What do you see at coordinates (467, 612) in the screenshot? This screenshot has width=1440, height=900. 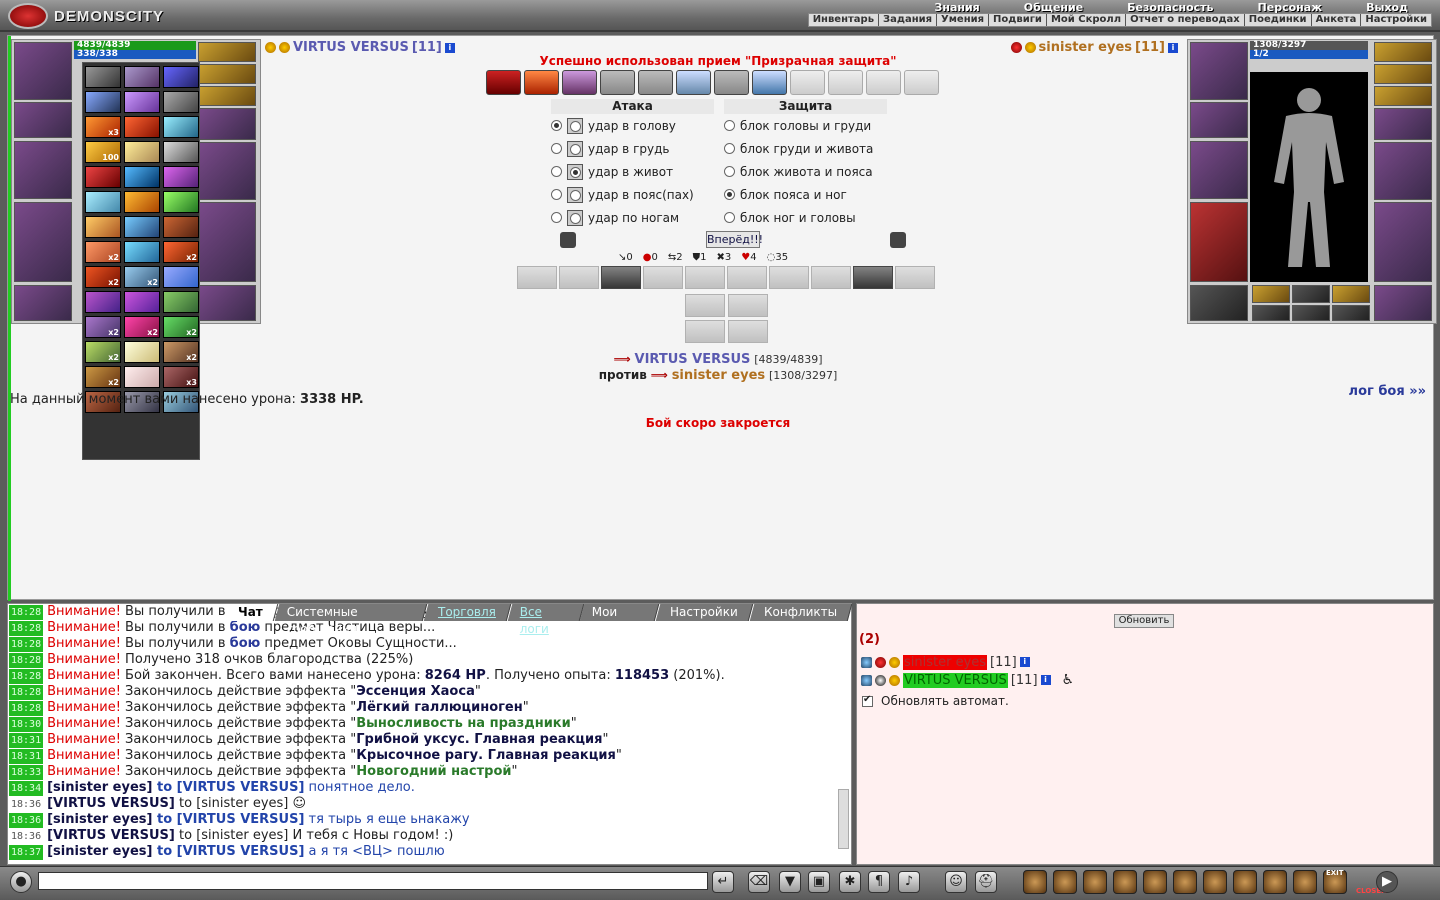 I see `tab-trade: Торговля` at bounding box center [467, 612].